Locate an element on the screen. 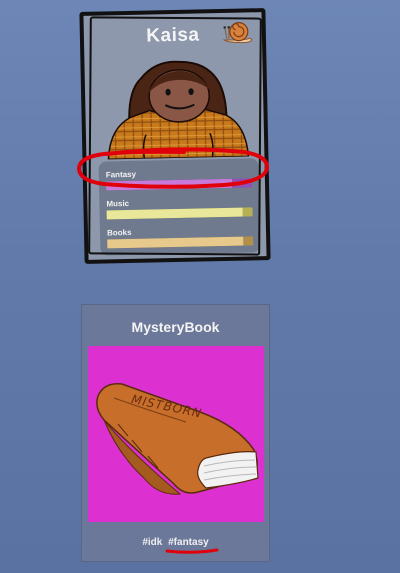  tag-list: #idk #fantasy is located at coordinates (175, 545).